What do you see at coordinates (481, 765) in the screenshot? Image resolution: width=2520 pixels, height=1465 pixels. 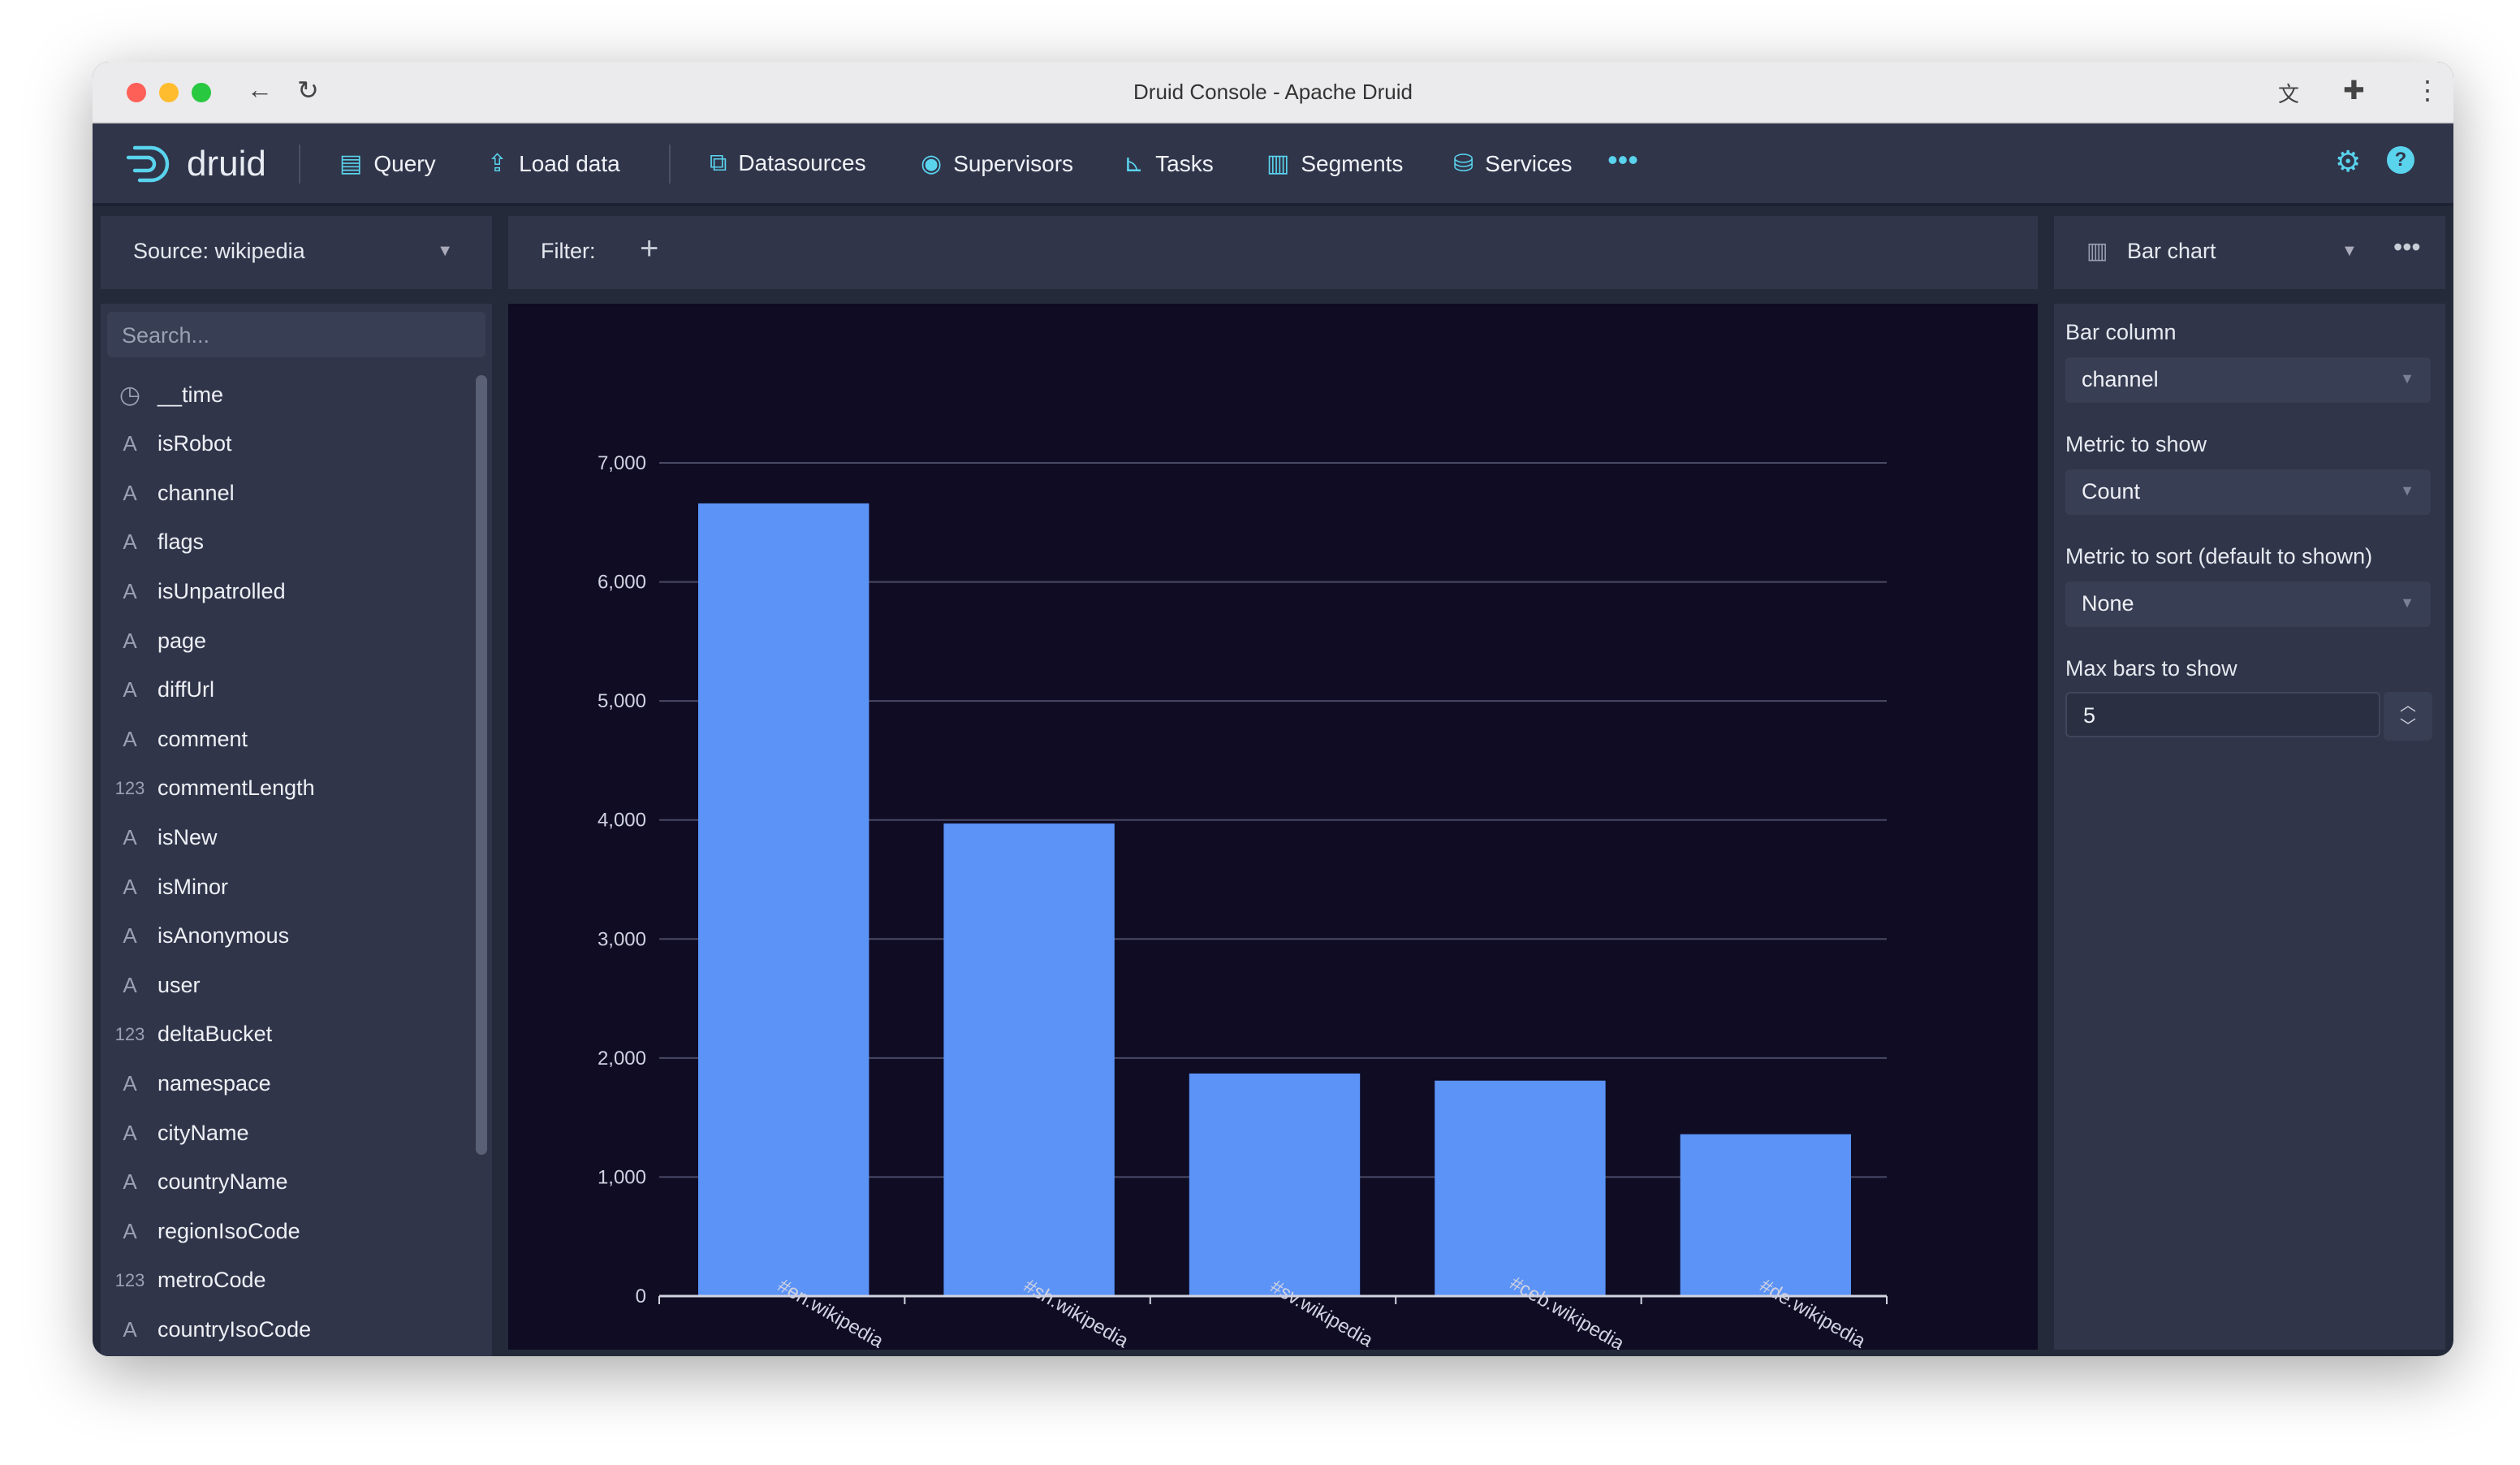 I see `scrollbar` at bounding box center [481, 765].